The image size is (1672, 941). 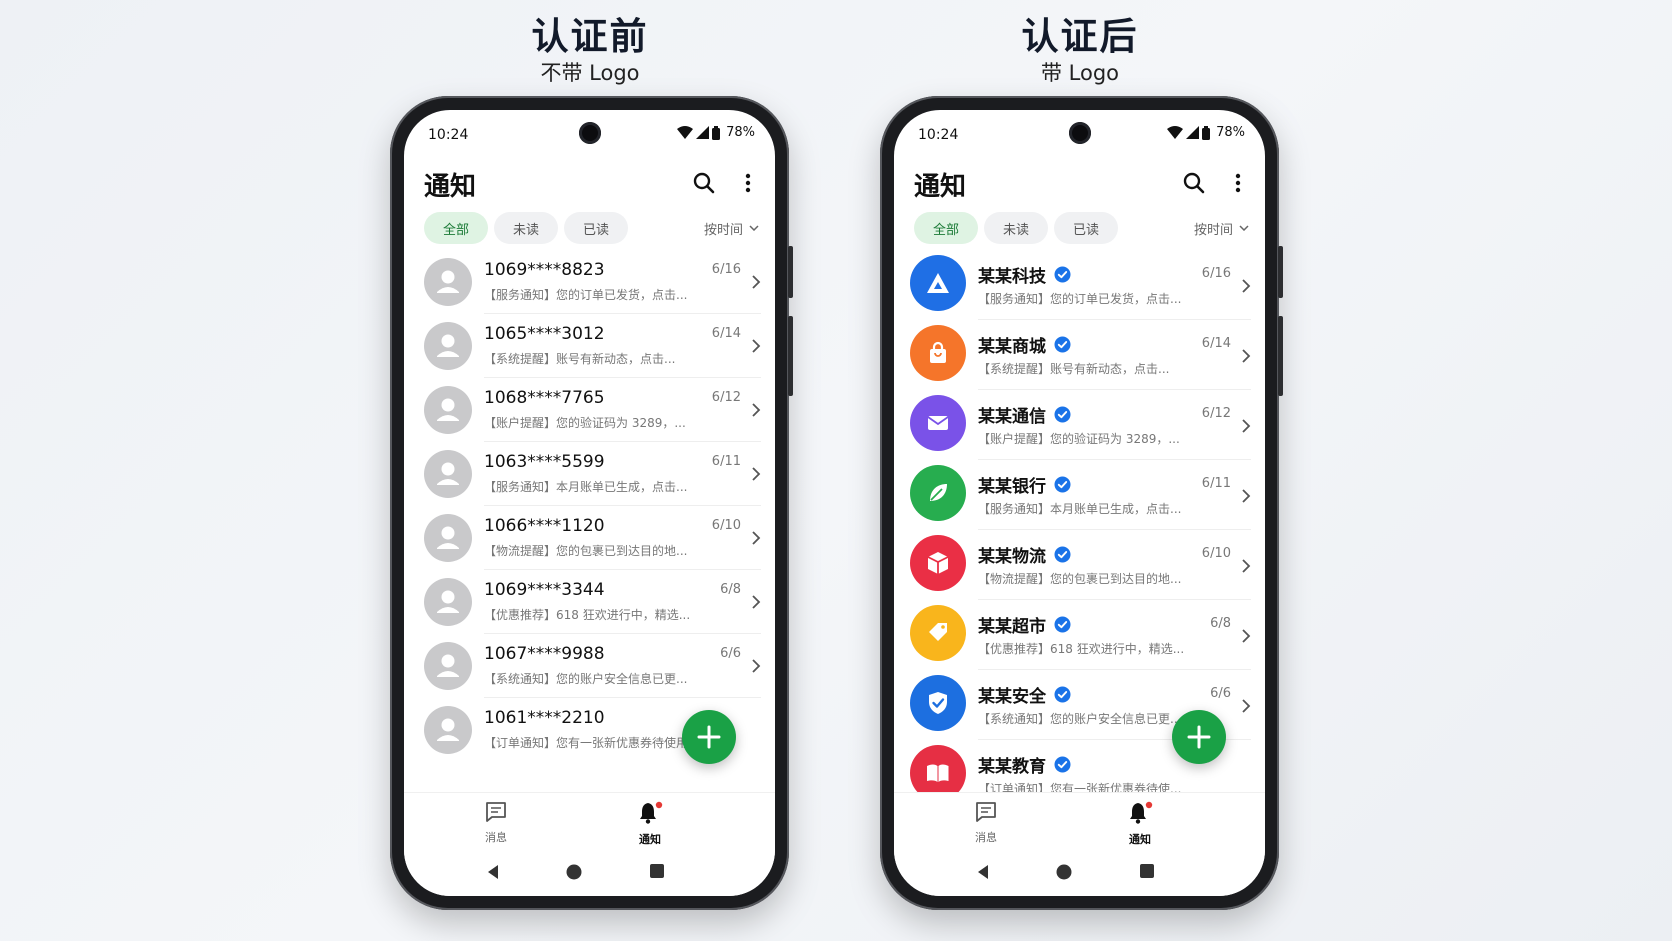 What do you see at coordinates (730, 589) in the screenshot?
I see `message-date: 6/8` at bounding box center [730, 589].